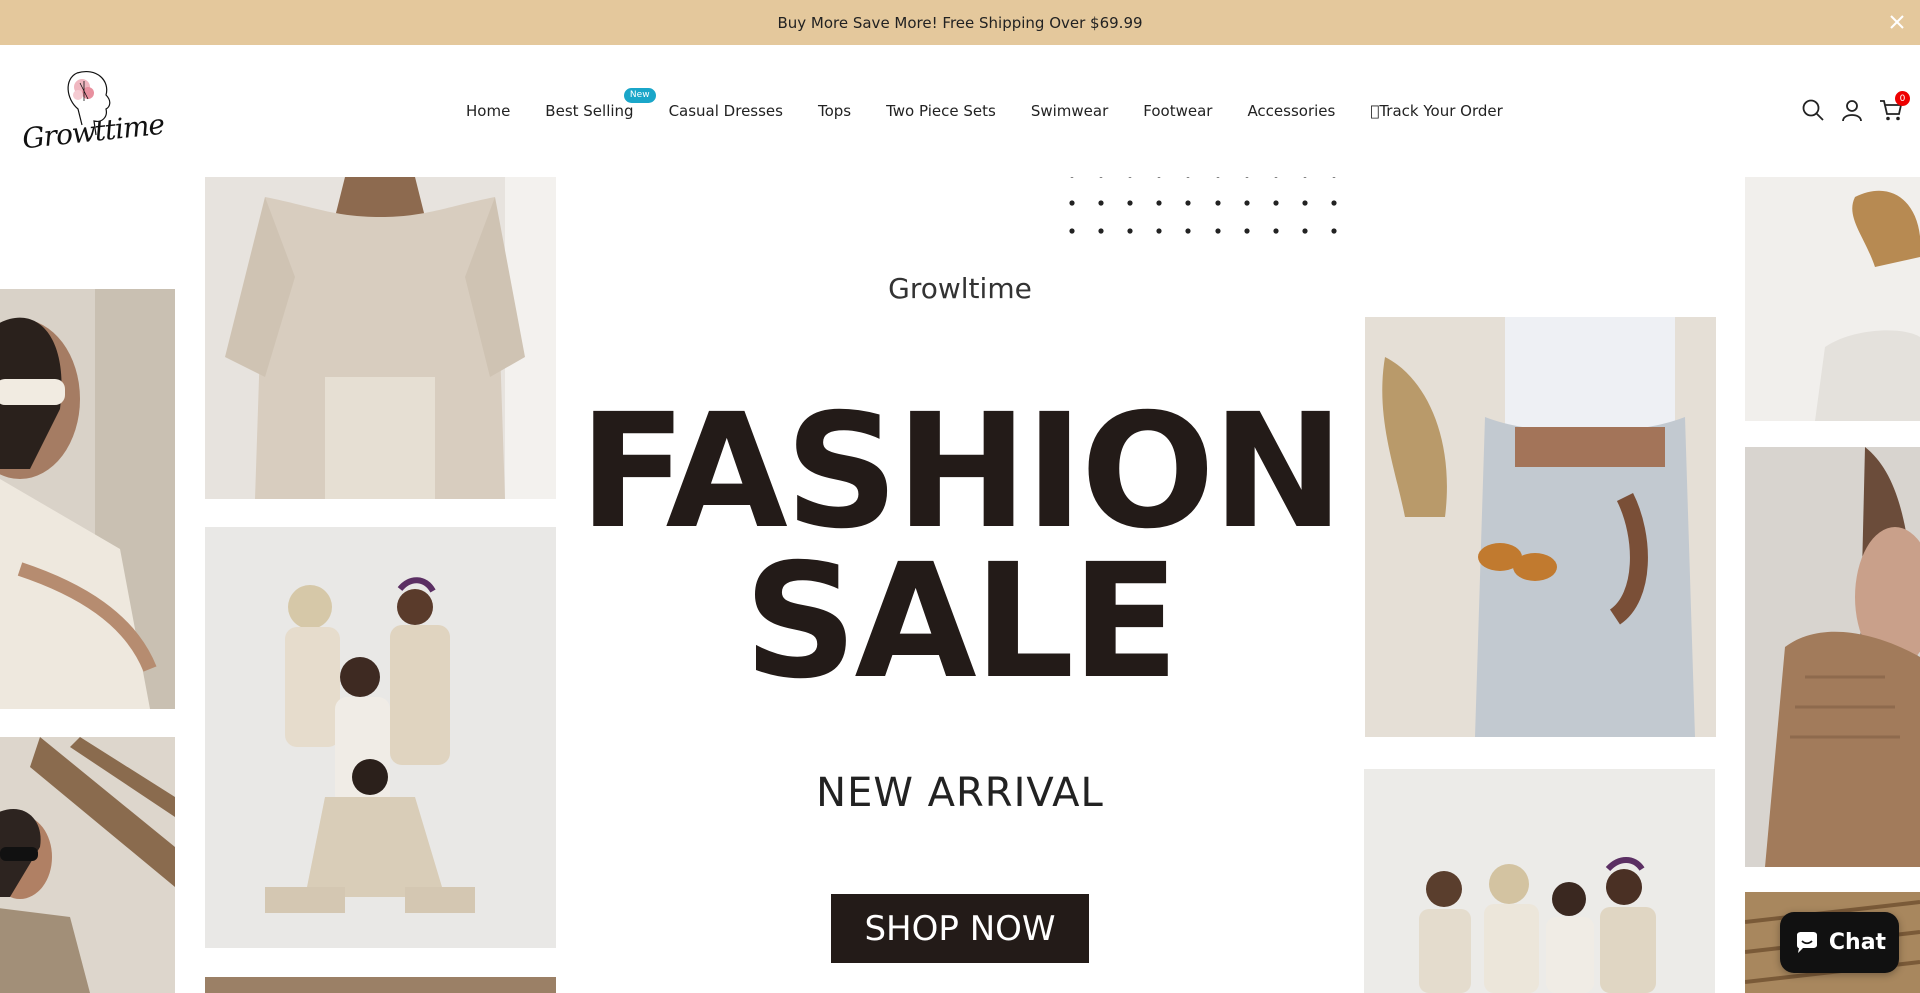 The height and width of the screenshot is (993, 1920). Describe the element at coordinates (1813, 110) in the screenshot. I see `search-icon` at that location.